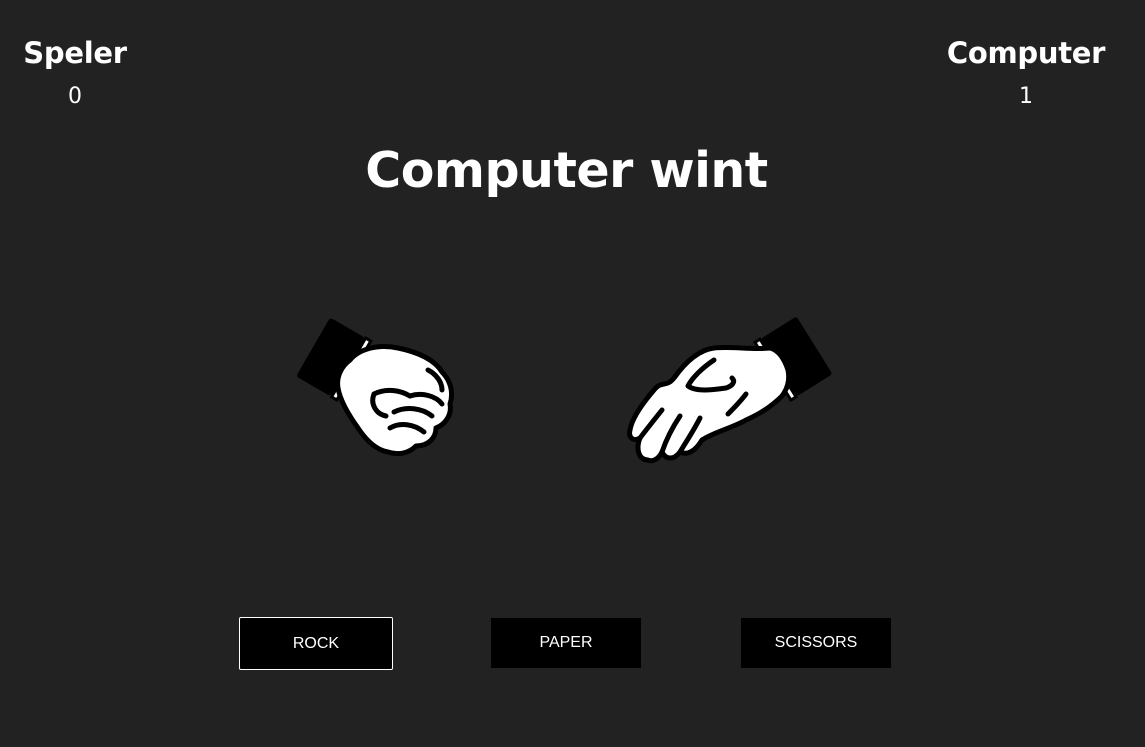 Image resolution: width=1145 pixels, height=747 pixels. What do you see at coordinates (816, 643) in the screenshot?
I see `scissors-button: SCISSORS` at bounding box center [816, 643].